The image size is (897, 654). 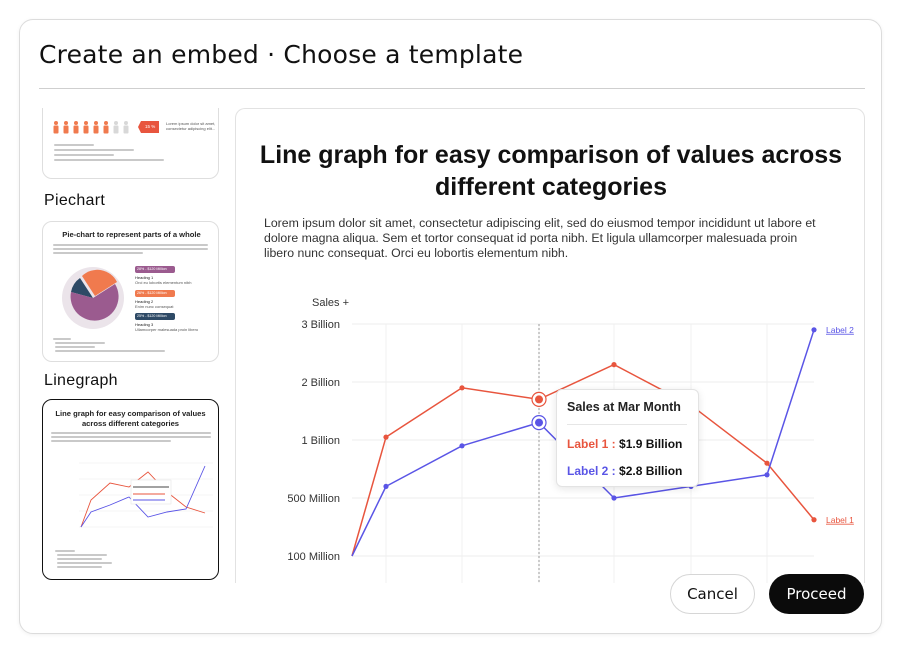 What do you see at coordinates (627, 424) in the screenshot?
I see `tooltip-divider` at bounding box center [627, 424].